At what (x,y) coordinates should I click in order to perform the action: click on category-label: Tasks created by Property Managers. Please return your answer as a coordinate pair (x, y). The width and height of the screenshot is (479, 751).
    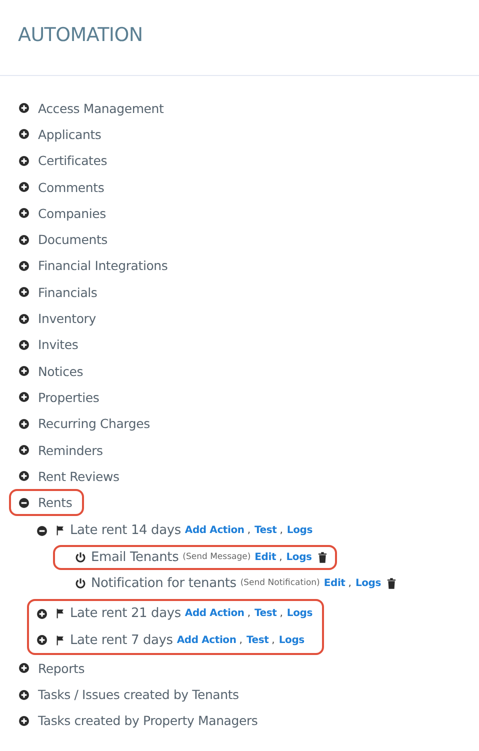
    Looking at the image, I should click on (148, 720).